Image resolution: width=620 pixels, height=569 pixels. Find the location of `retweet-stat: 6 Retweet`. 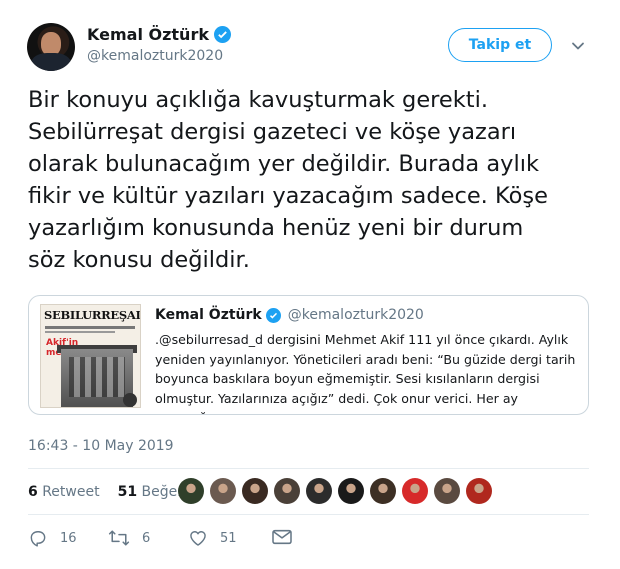

retweet-stat: 6 Retweet is located at coordinates (64, 492).